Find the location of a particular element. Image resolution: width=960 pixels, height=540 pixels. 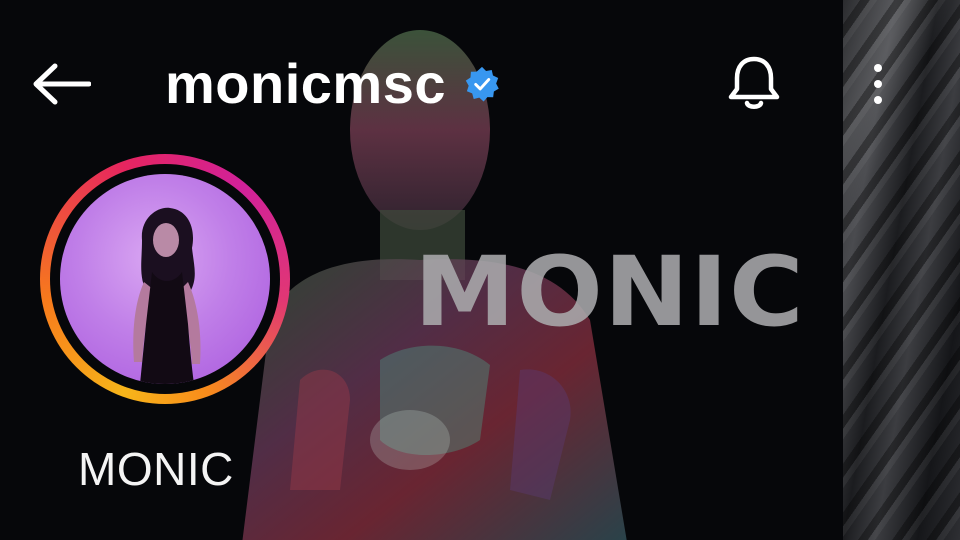

arrow-left-icon is located at coordinates (62, 84).